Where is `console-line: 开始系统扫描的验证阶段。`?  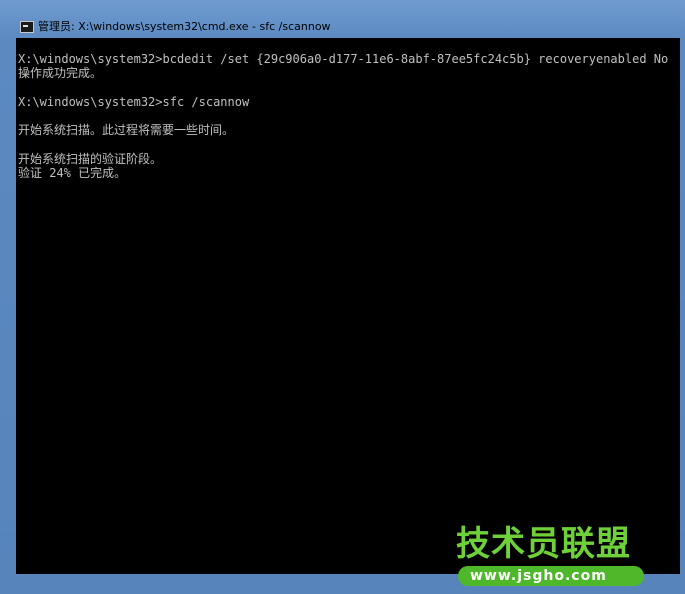
console-line: 开始系统扫描的验证阶段。 is located at coordinates (90, 159).